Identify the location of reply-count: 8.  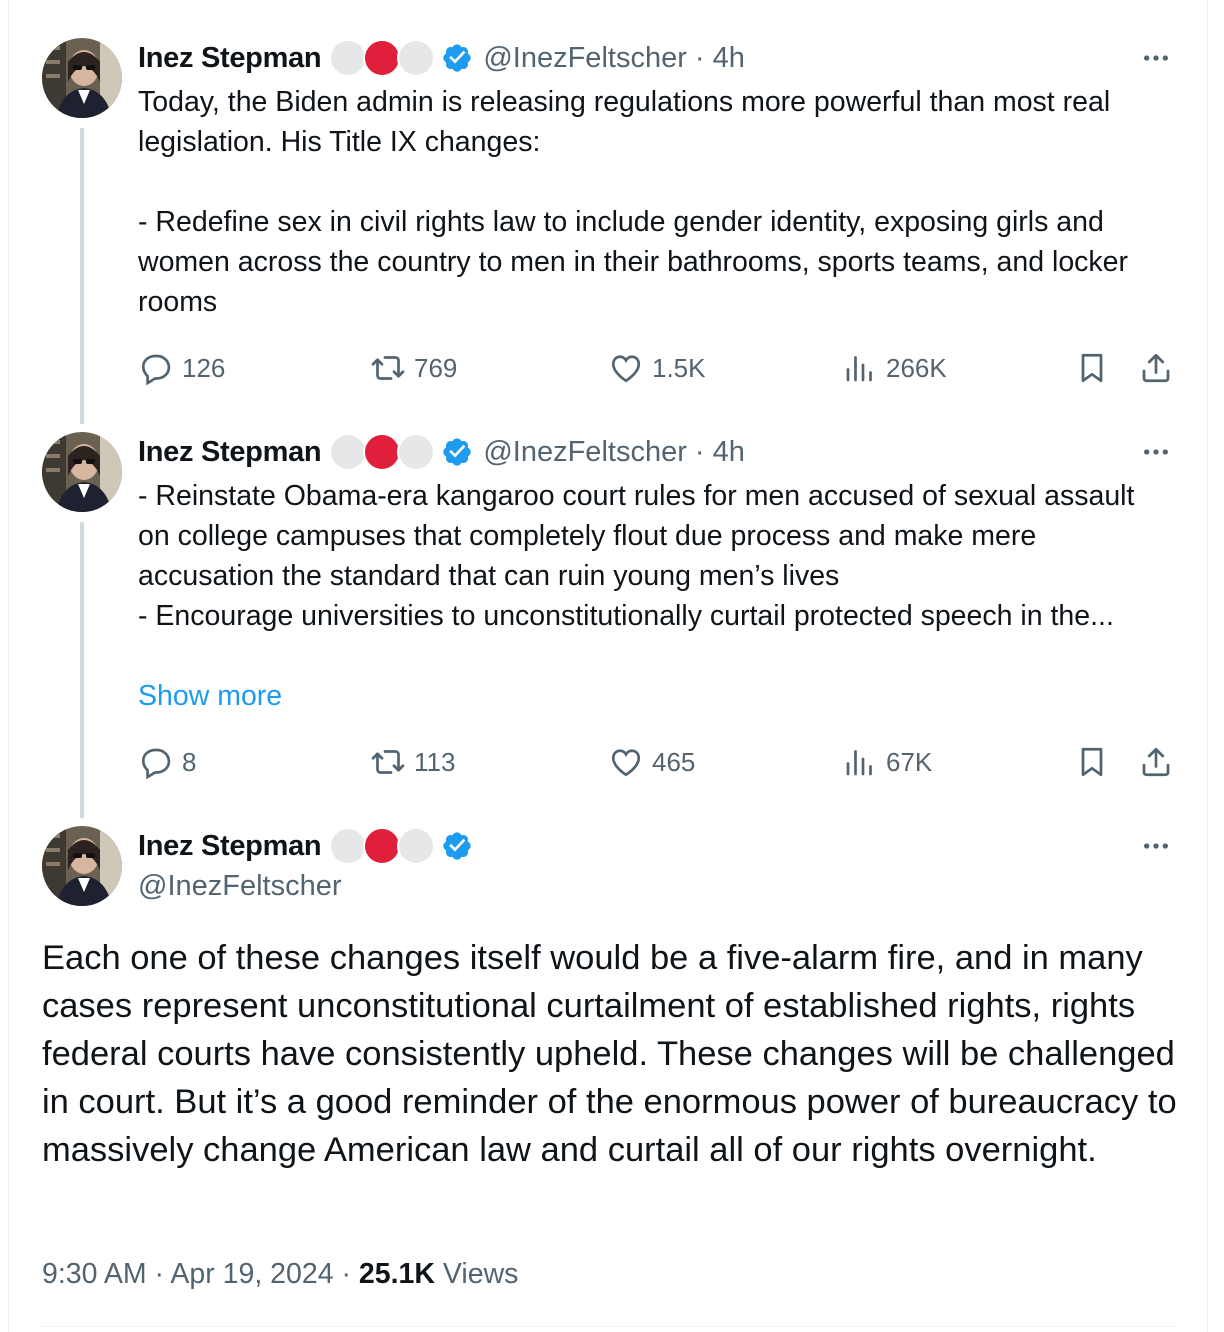
(189, 761).